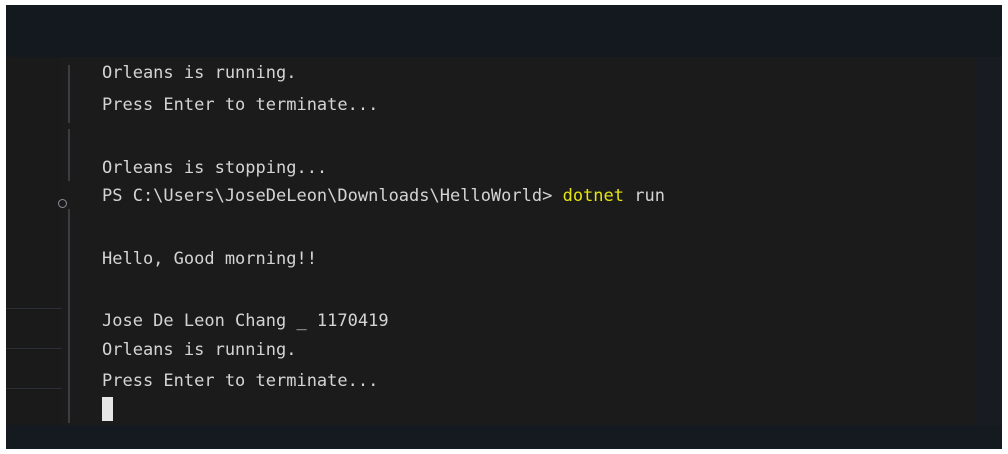 The width and height of the screenshot is (1008, 454). Describe the element at coordinates (593, 196) in the screenshot. I see `prompt-command: dotnet` at that location.